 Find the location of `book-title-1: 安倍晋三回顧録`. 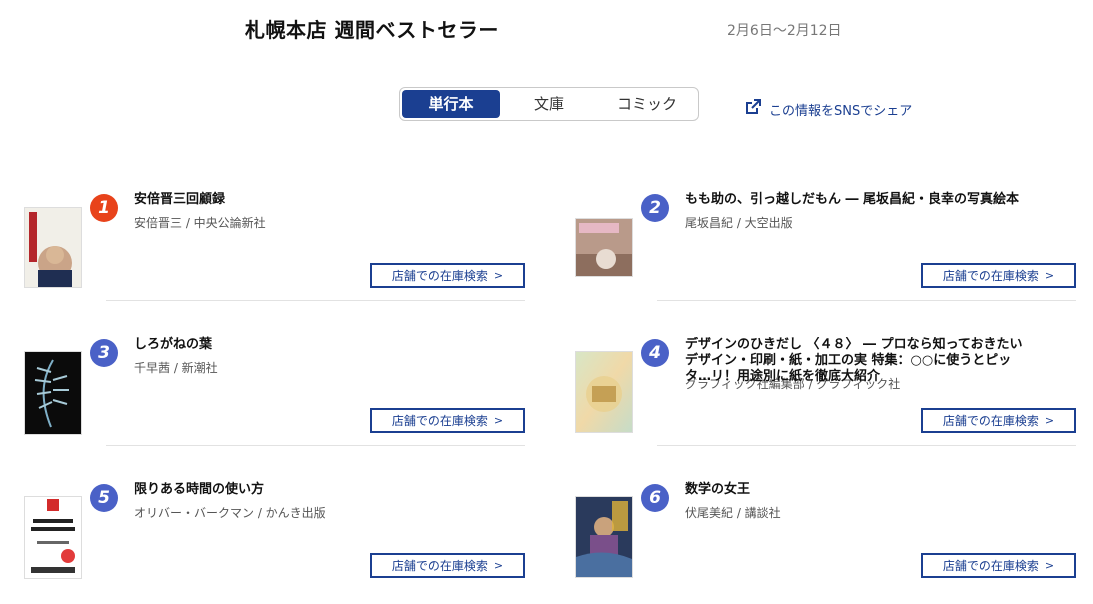

book-title-1: 安倍晋三回顧録 is located at coordinates (309, 200).